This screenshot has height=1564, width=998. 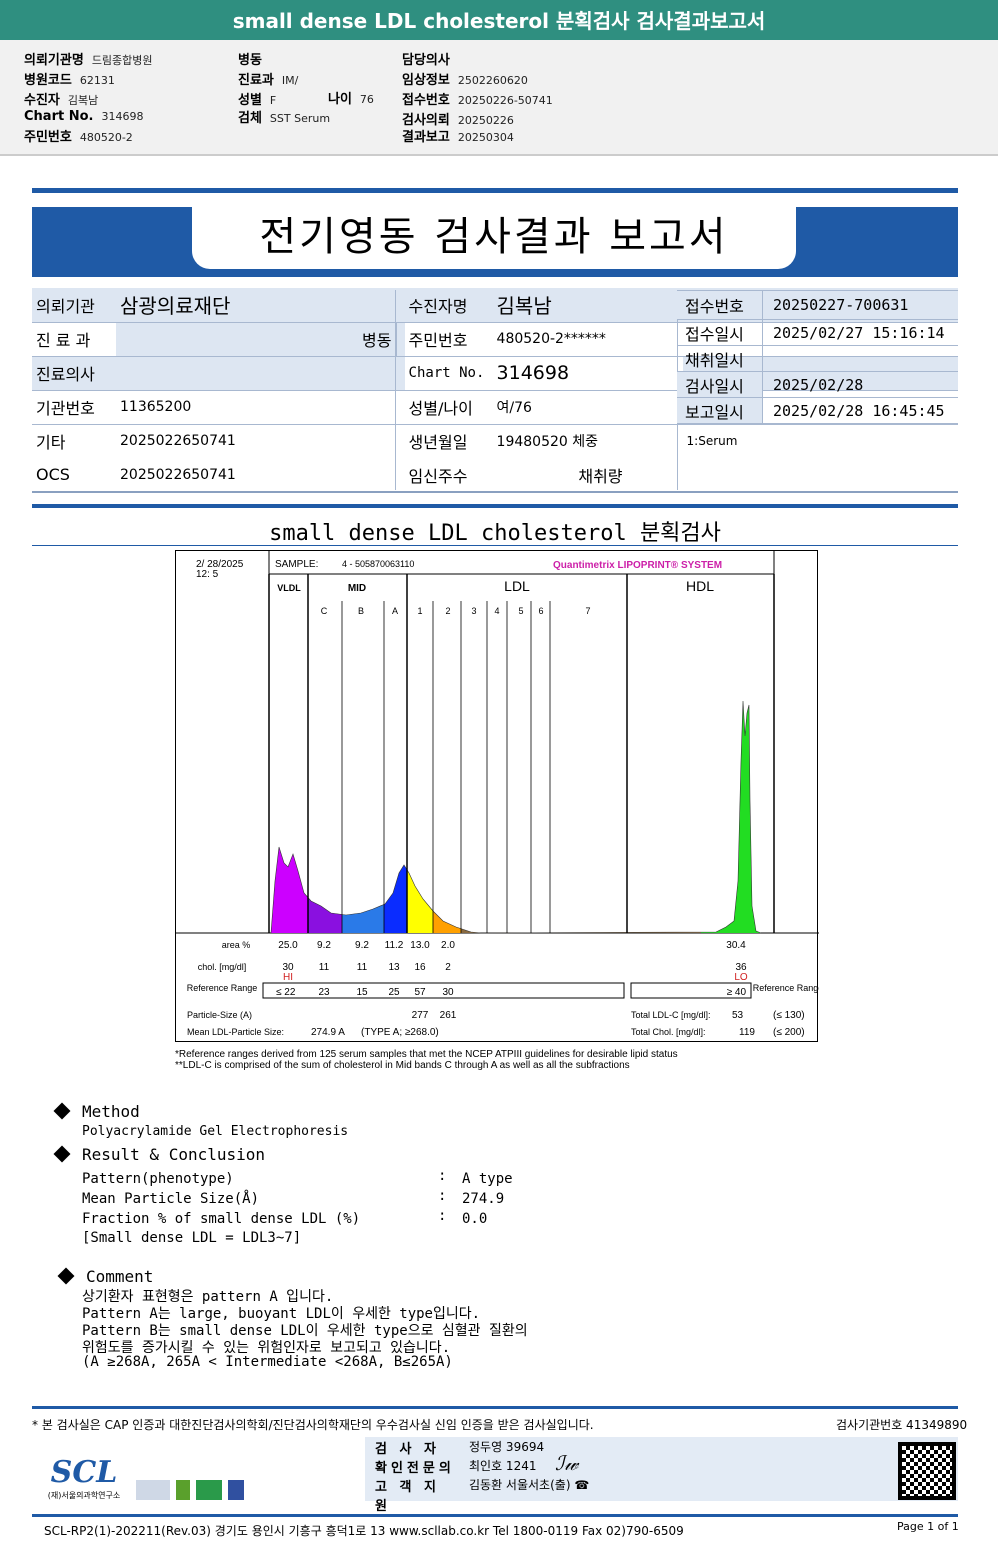 I want to click on chol-label: chol. [mg/dl], so click(x=222, y=967).